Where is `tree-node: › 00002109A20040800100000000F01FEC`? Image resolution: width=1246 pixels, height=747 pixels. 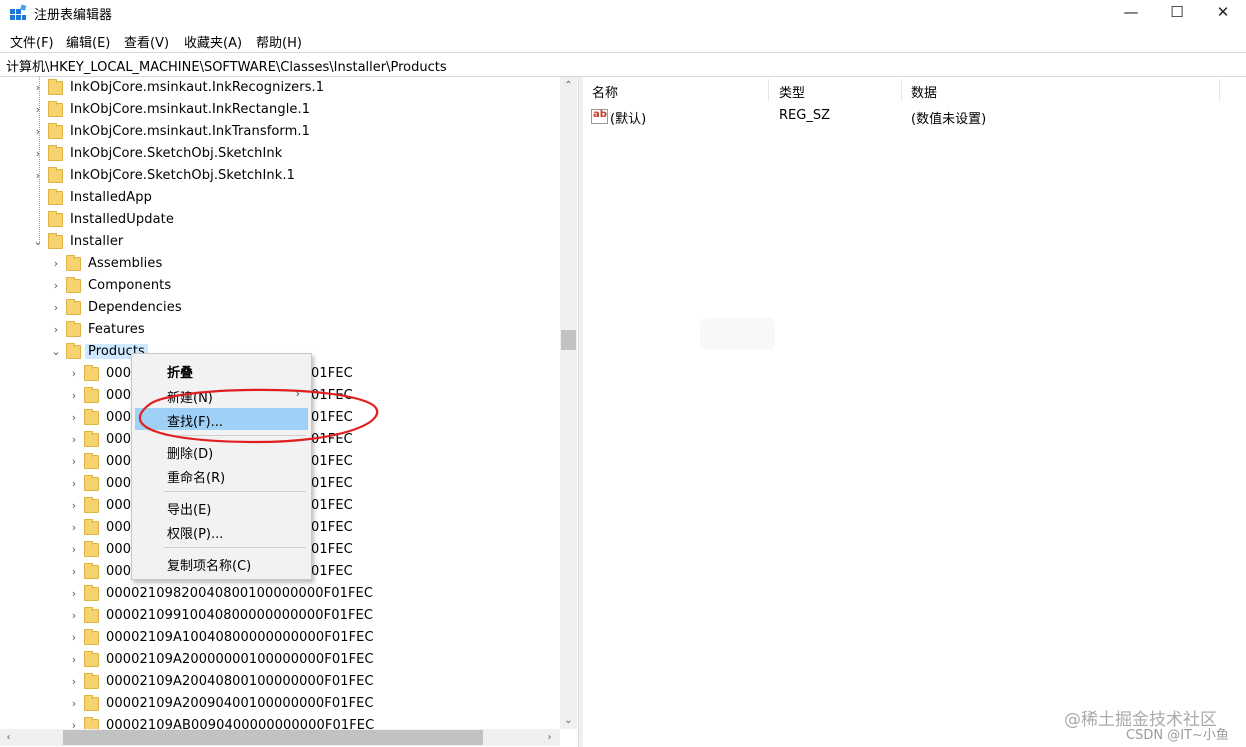
tree-node: › 00002109A20040800100000000F01FEC is located at coordinates (280, 683).